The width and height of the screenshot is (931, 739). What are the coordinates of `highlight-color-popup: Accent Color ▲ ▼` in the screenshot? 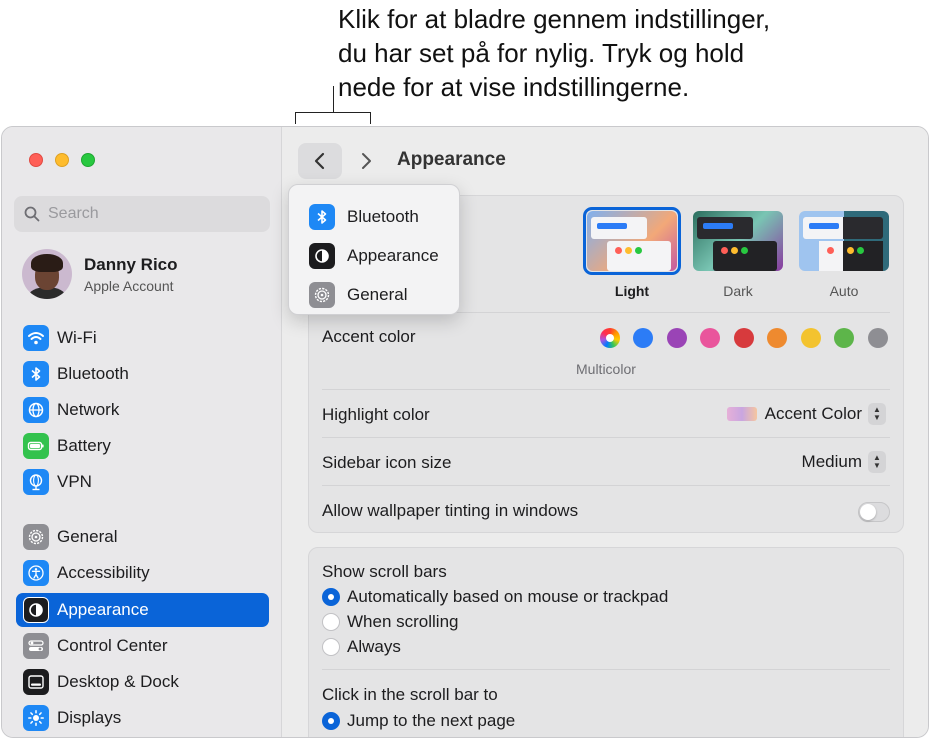 It's located at (806, 414).